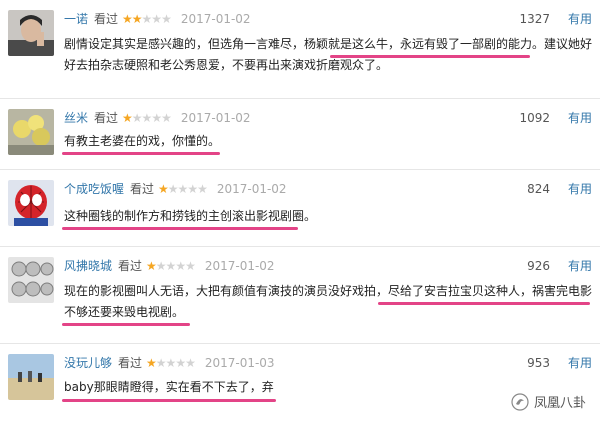  Describe the element at coordinates (142, 141) in the screenshot. I see `review-text-line: 有教主老婆在的戏，你懂的。` at that location.